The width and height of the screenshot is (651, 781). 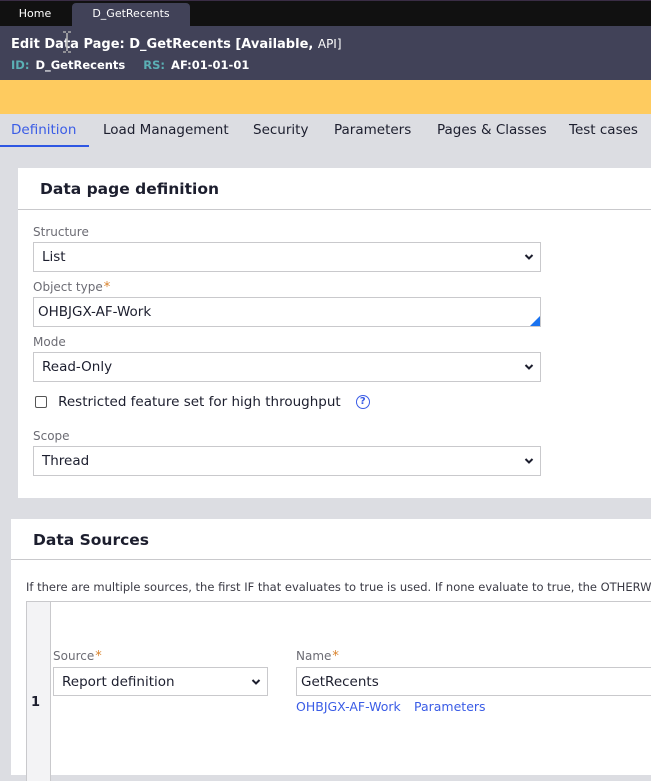 What do you see at coordinates (603, 130) in the screenshot?
I see `tab-test-cases: Test cases` at bounding box center [603, 130].